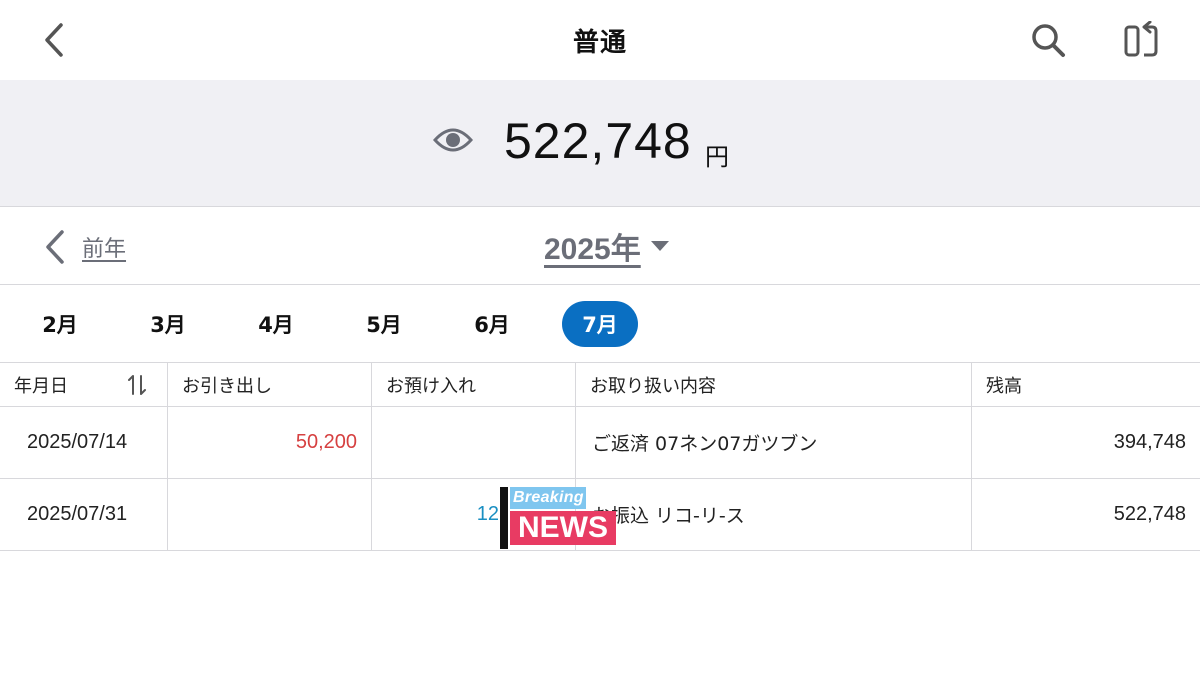 This screenshot has width=1200, height=675. I want to click on sort-button, so click(137, 385).